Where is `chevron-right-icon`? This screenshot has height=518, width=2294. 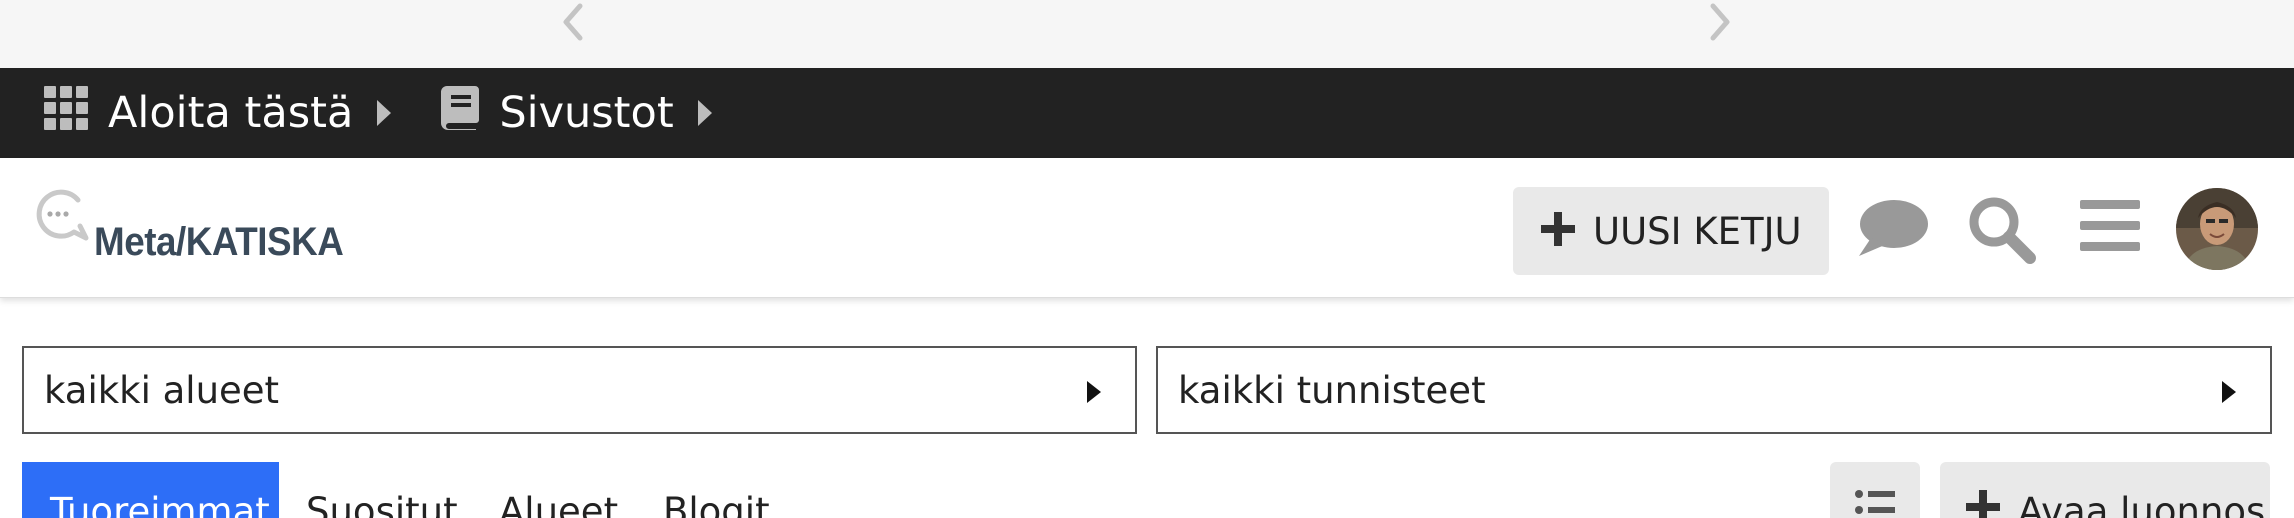
chevron-right-icon is located at coordinates (1720, 22).